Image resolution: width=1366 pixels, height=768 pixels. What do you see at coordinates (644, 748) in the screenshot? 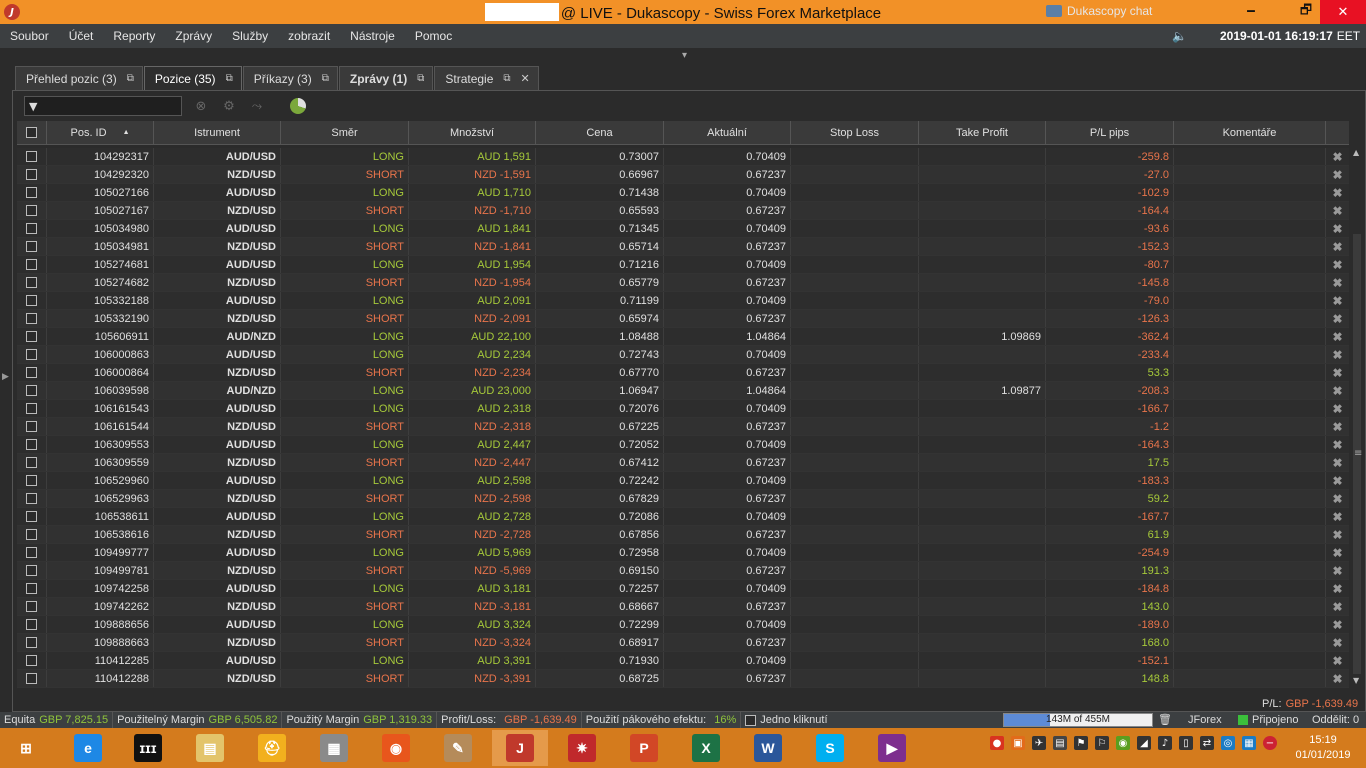
I see `powerpoint-icon: P` at bounding box center [644, 748].